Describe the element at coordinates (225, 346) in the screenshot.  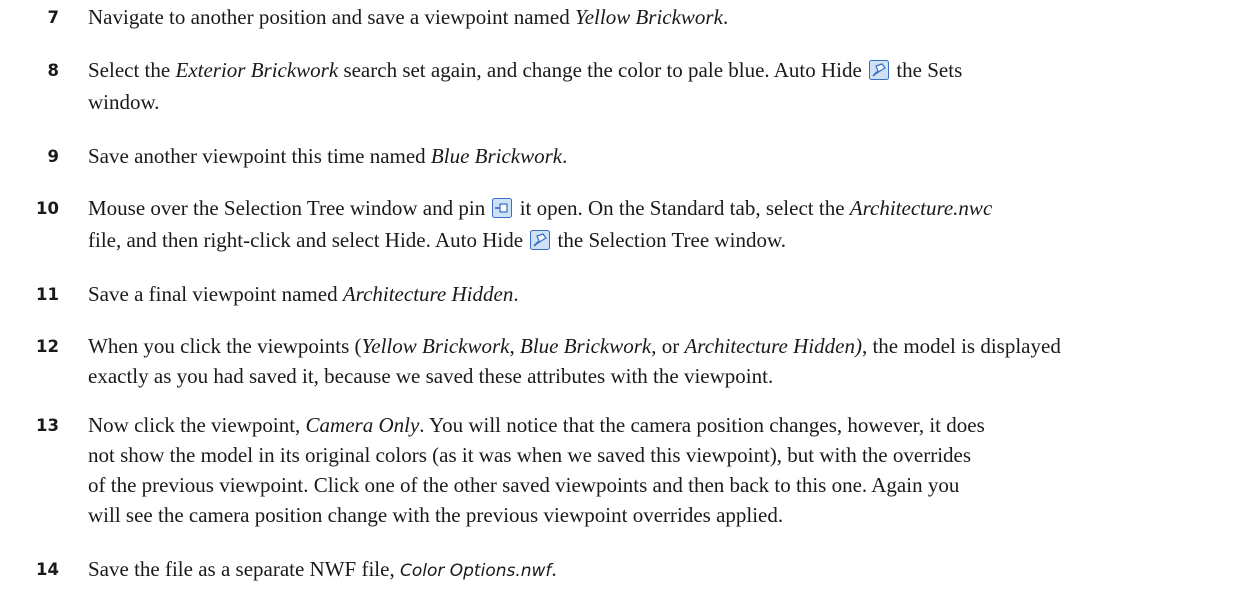
I see `text-run: When you click the viewpoints (` at that location.